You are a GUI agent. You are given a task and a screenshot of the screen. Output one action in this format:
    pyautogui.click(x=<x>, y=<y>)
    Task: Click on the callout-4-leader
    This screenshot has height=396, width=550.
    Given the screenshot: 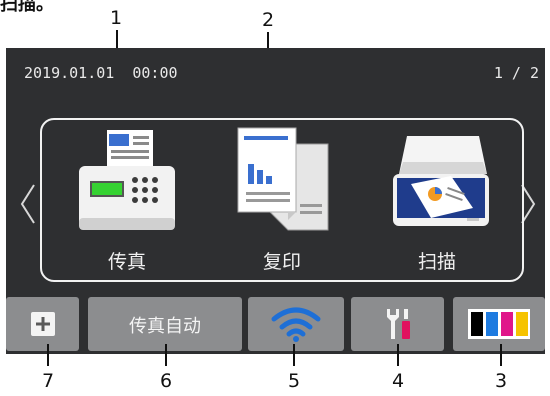 What is the action you would take?
    pyautogui.click(x=398, y=355)
    